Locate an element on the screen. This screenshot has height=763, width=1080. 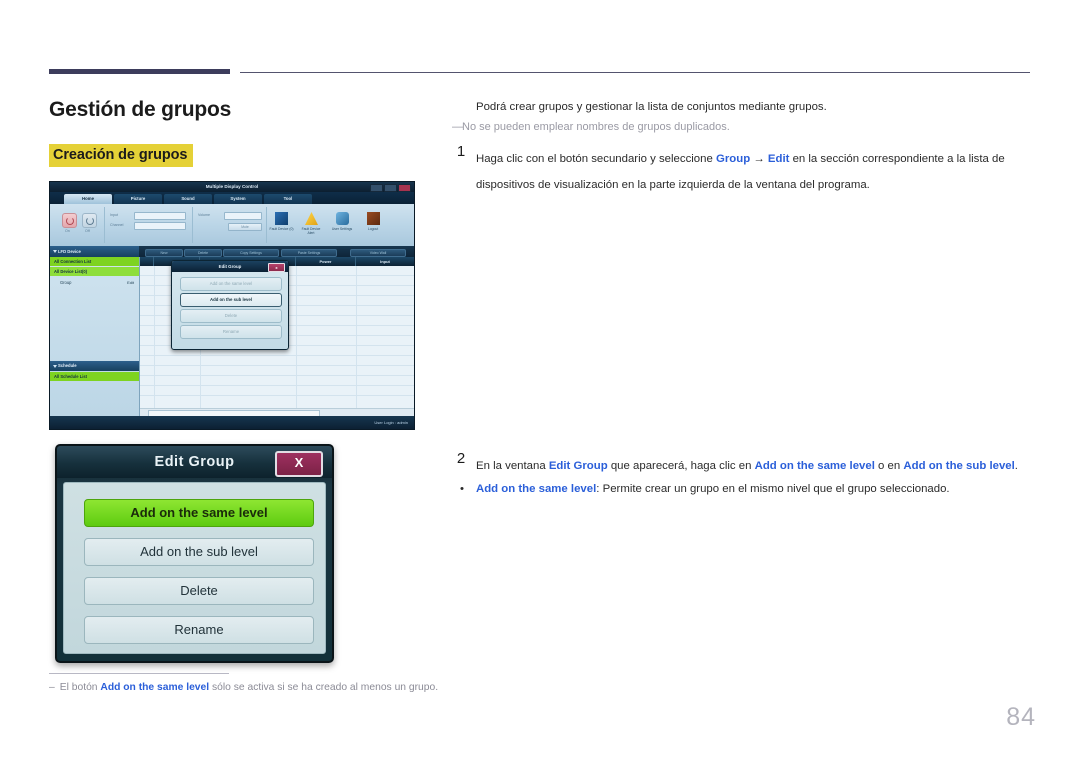
footnote-rule is located at coordinates (139, 673).